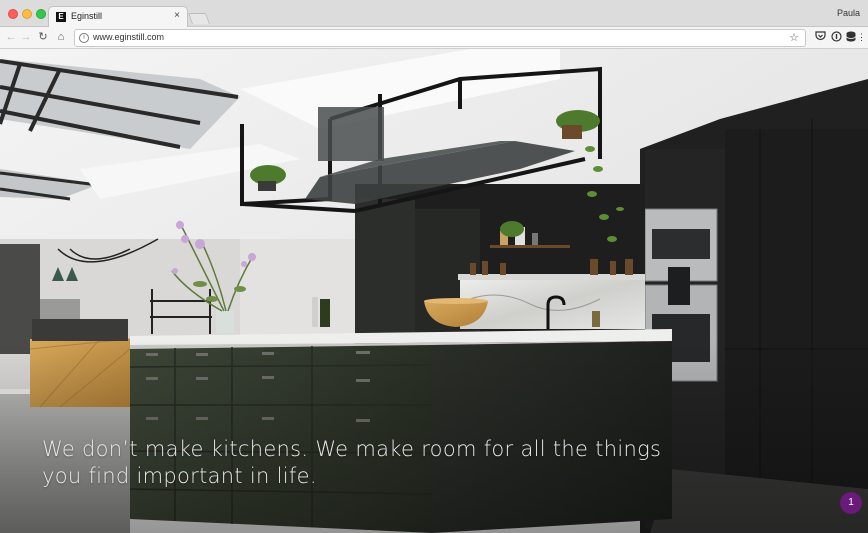  Describe the element at coordinates (861, 37) in the screenshot. I see `menu-icon: ⋮` at that location.